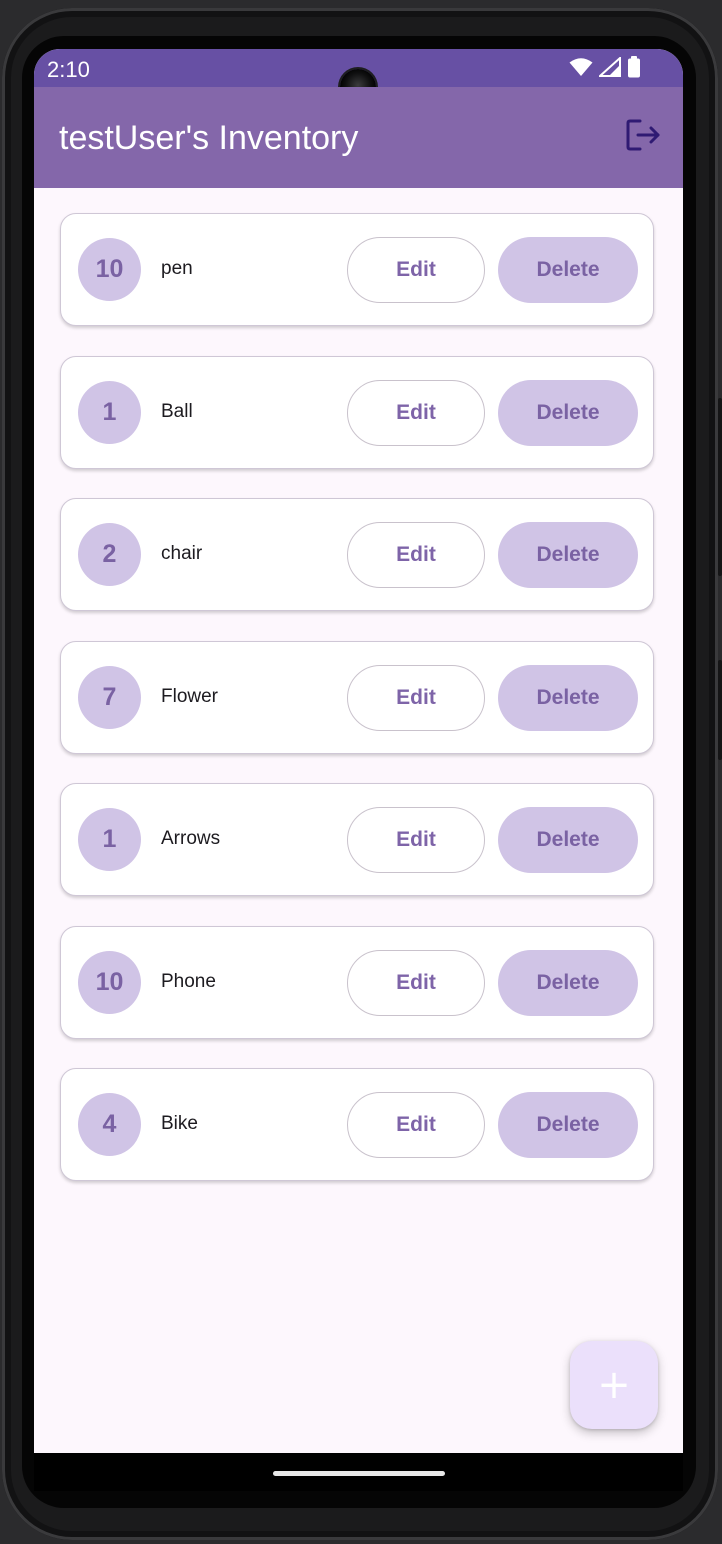  I want to click on item-name: Ball, so click(177, 411).